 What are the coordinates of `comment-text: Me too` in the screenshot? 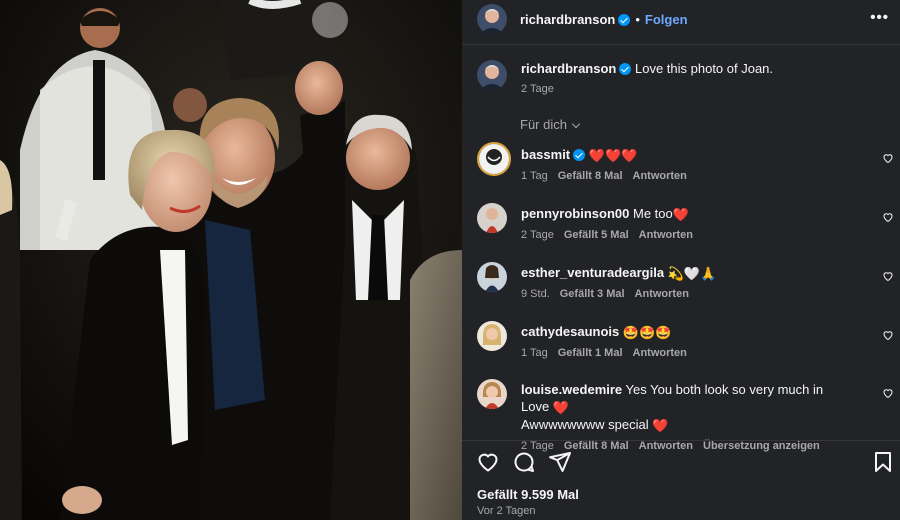 It's located at (652, 213).